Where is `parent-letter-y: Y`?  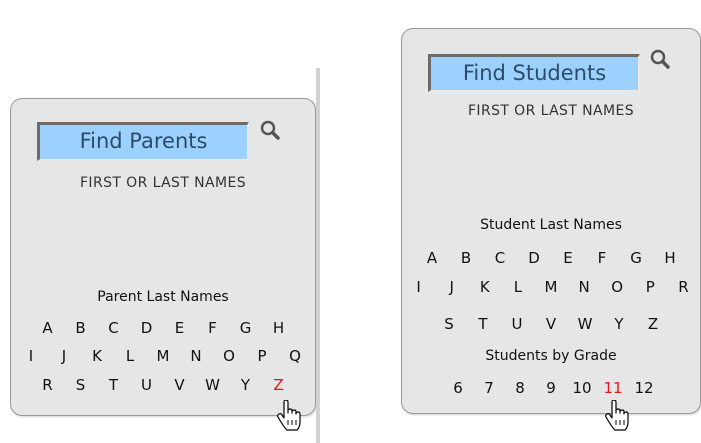
parent-letter-y: Y is located at coordinates (245, 385).